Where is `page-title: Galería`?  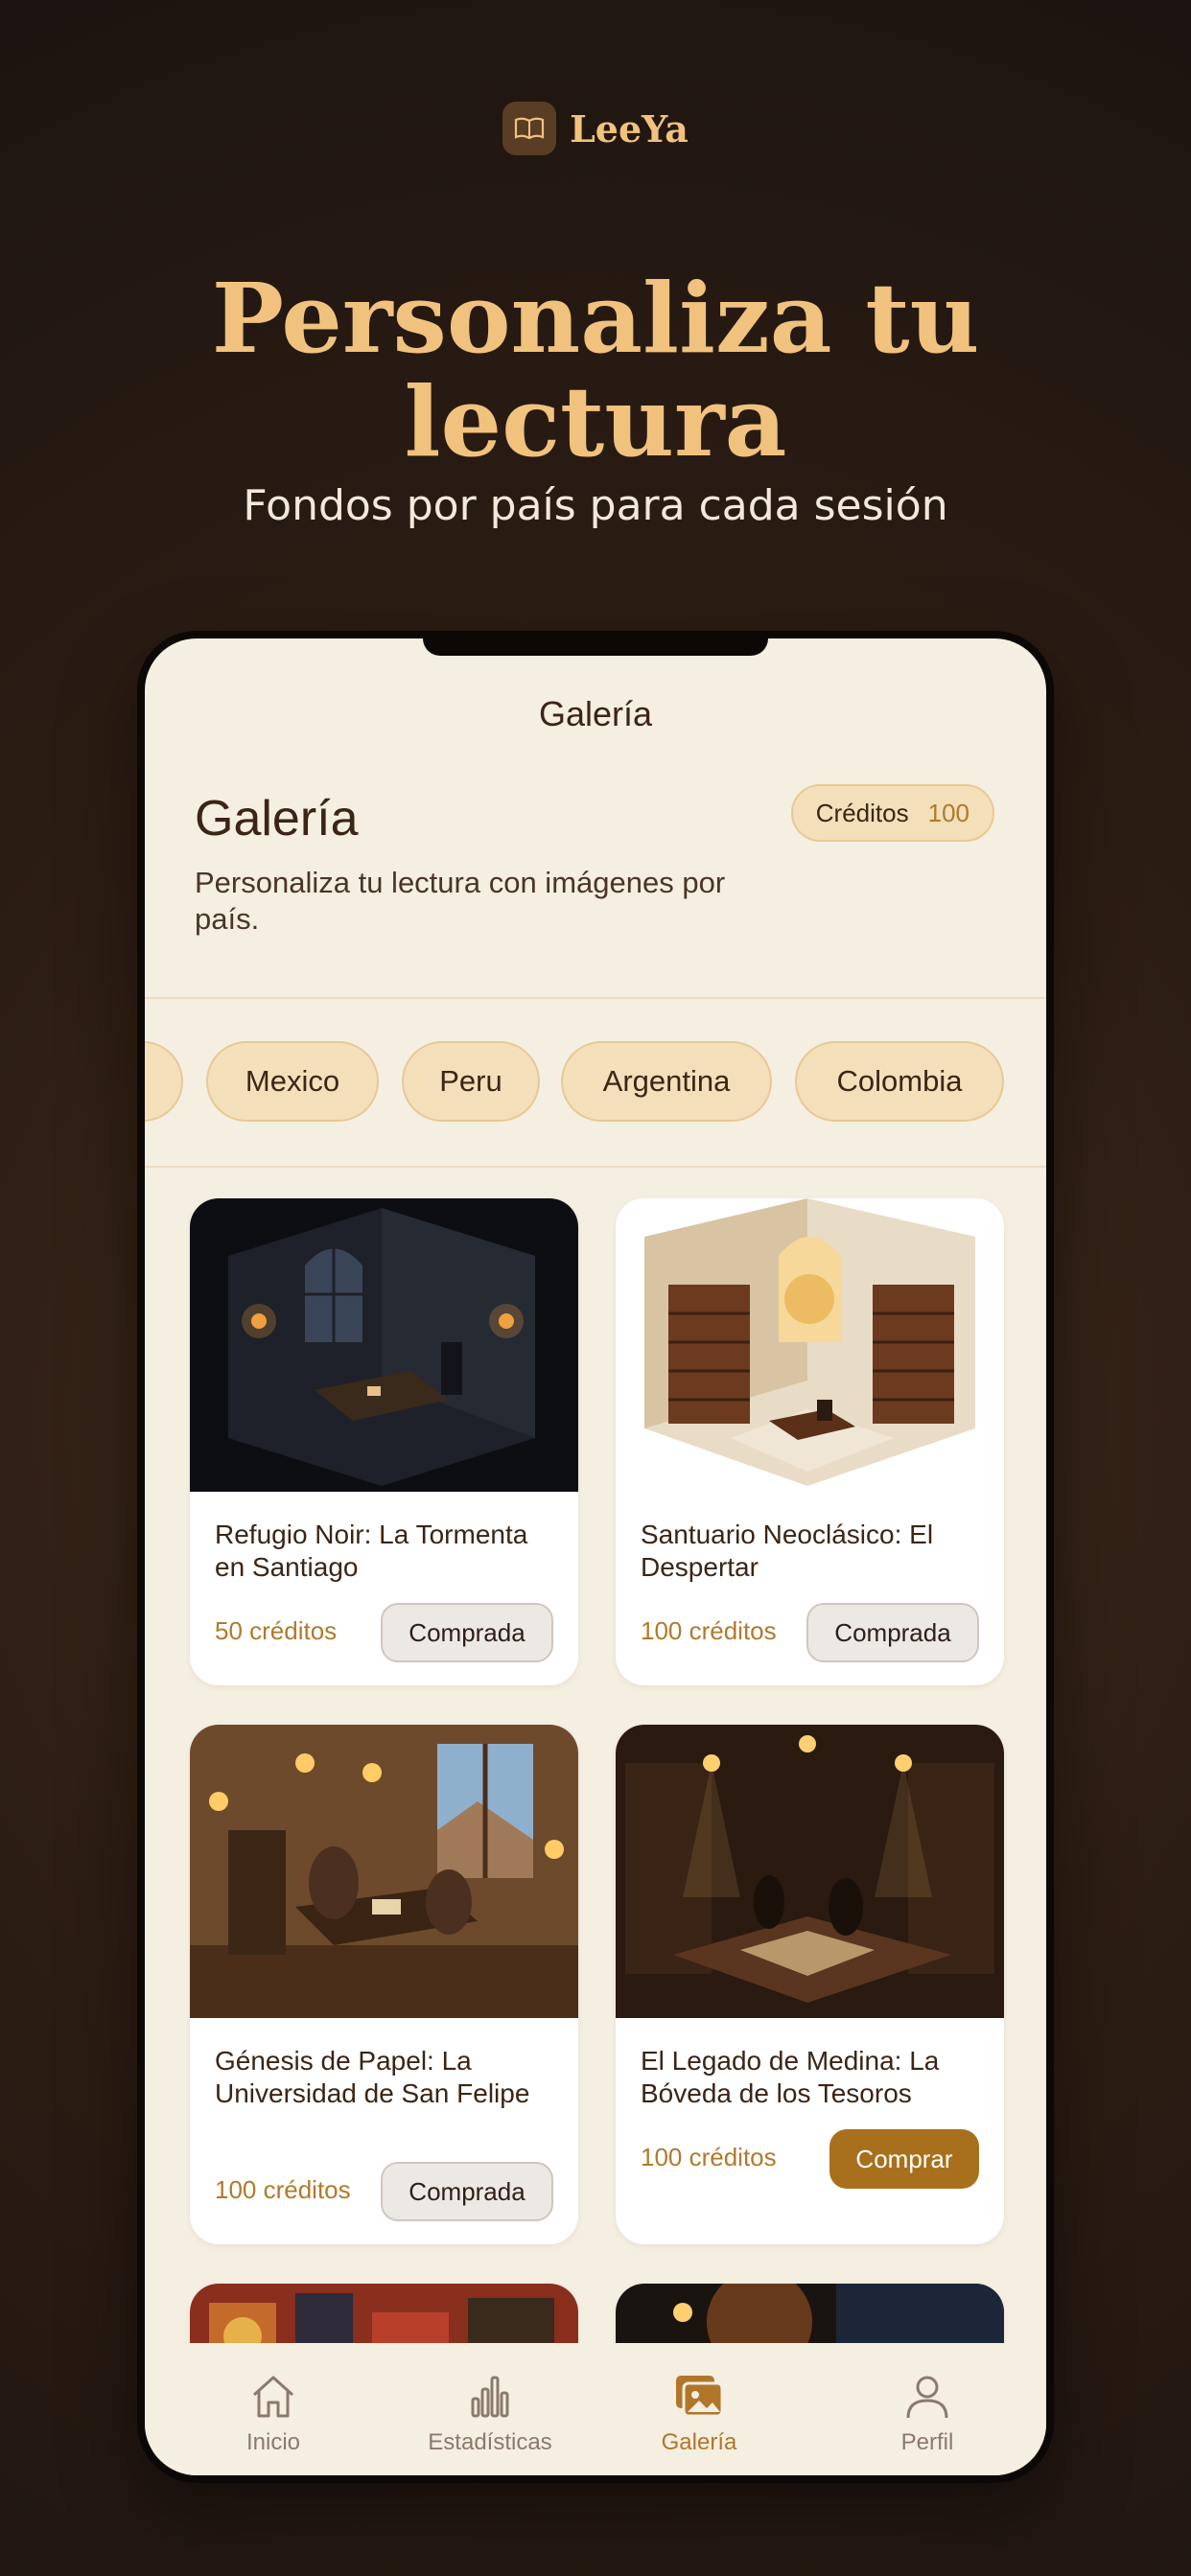 page-title: Galería is located at coordinates (277, 819).